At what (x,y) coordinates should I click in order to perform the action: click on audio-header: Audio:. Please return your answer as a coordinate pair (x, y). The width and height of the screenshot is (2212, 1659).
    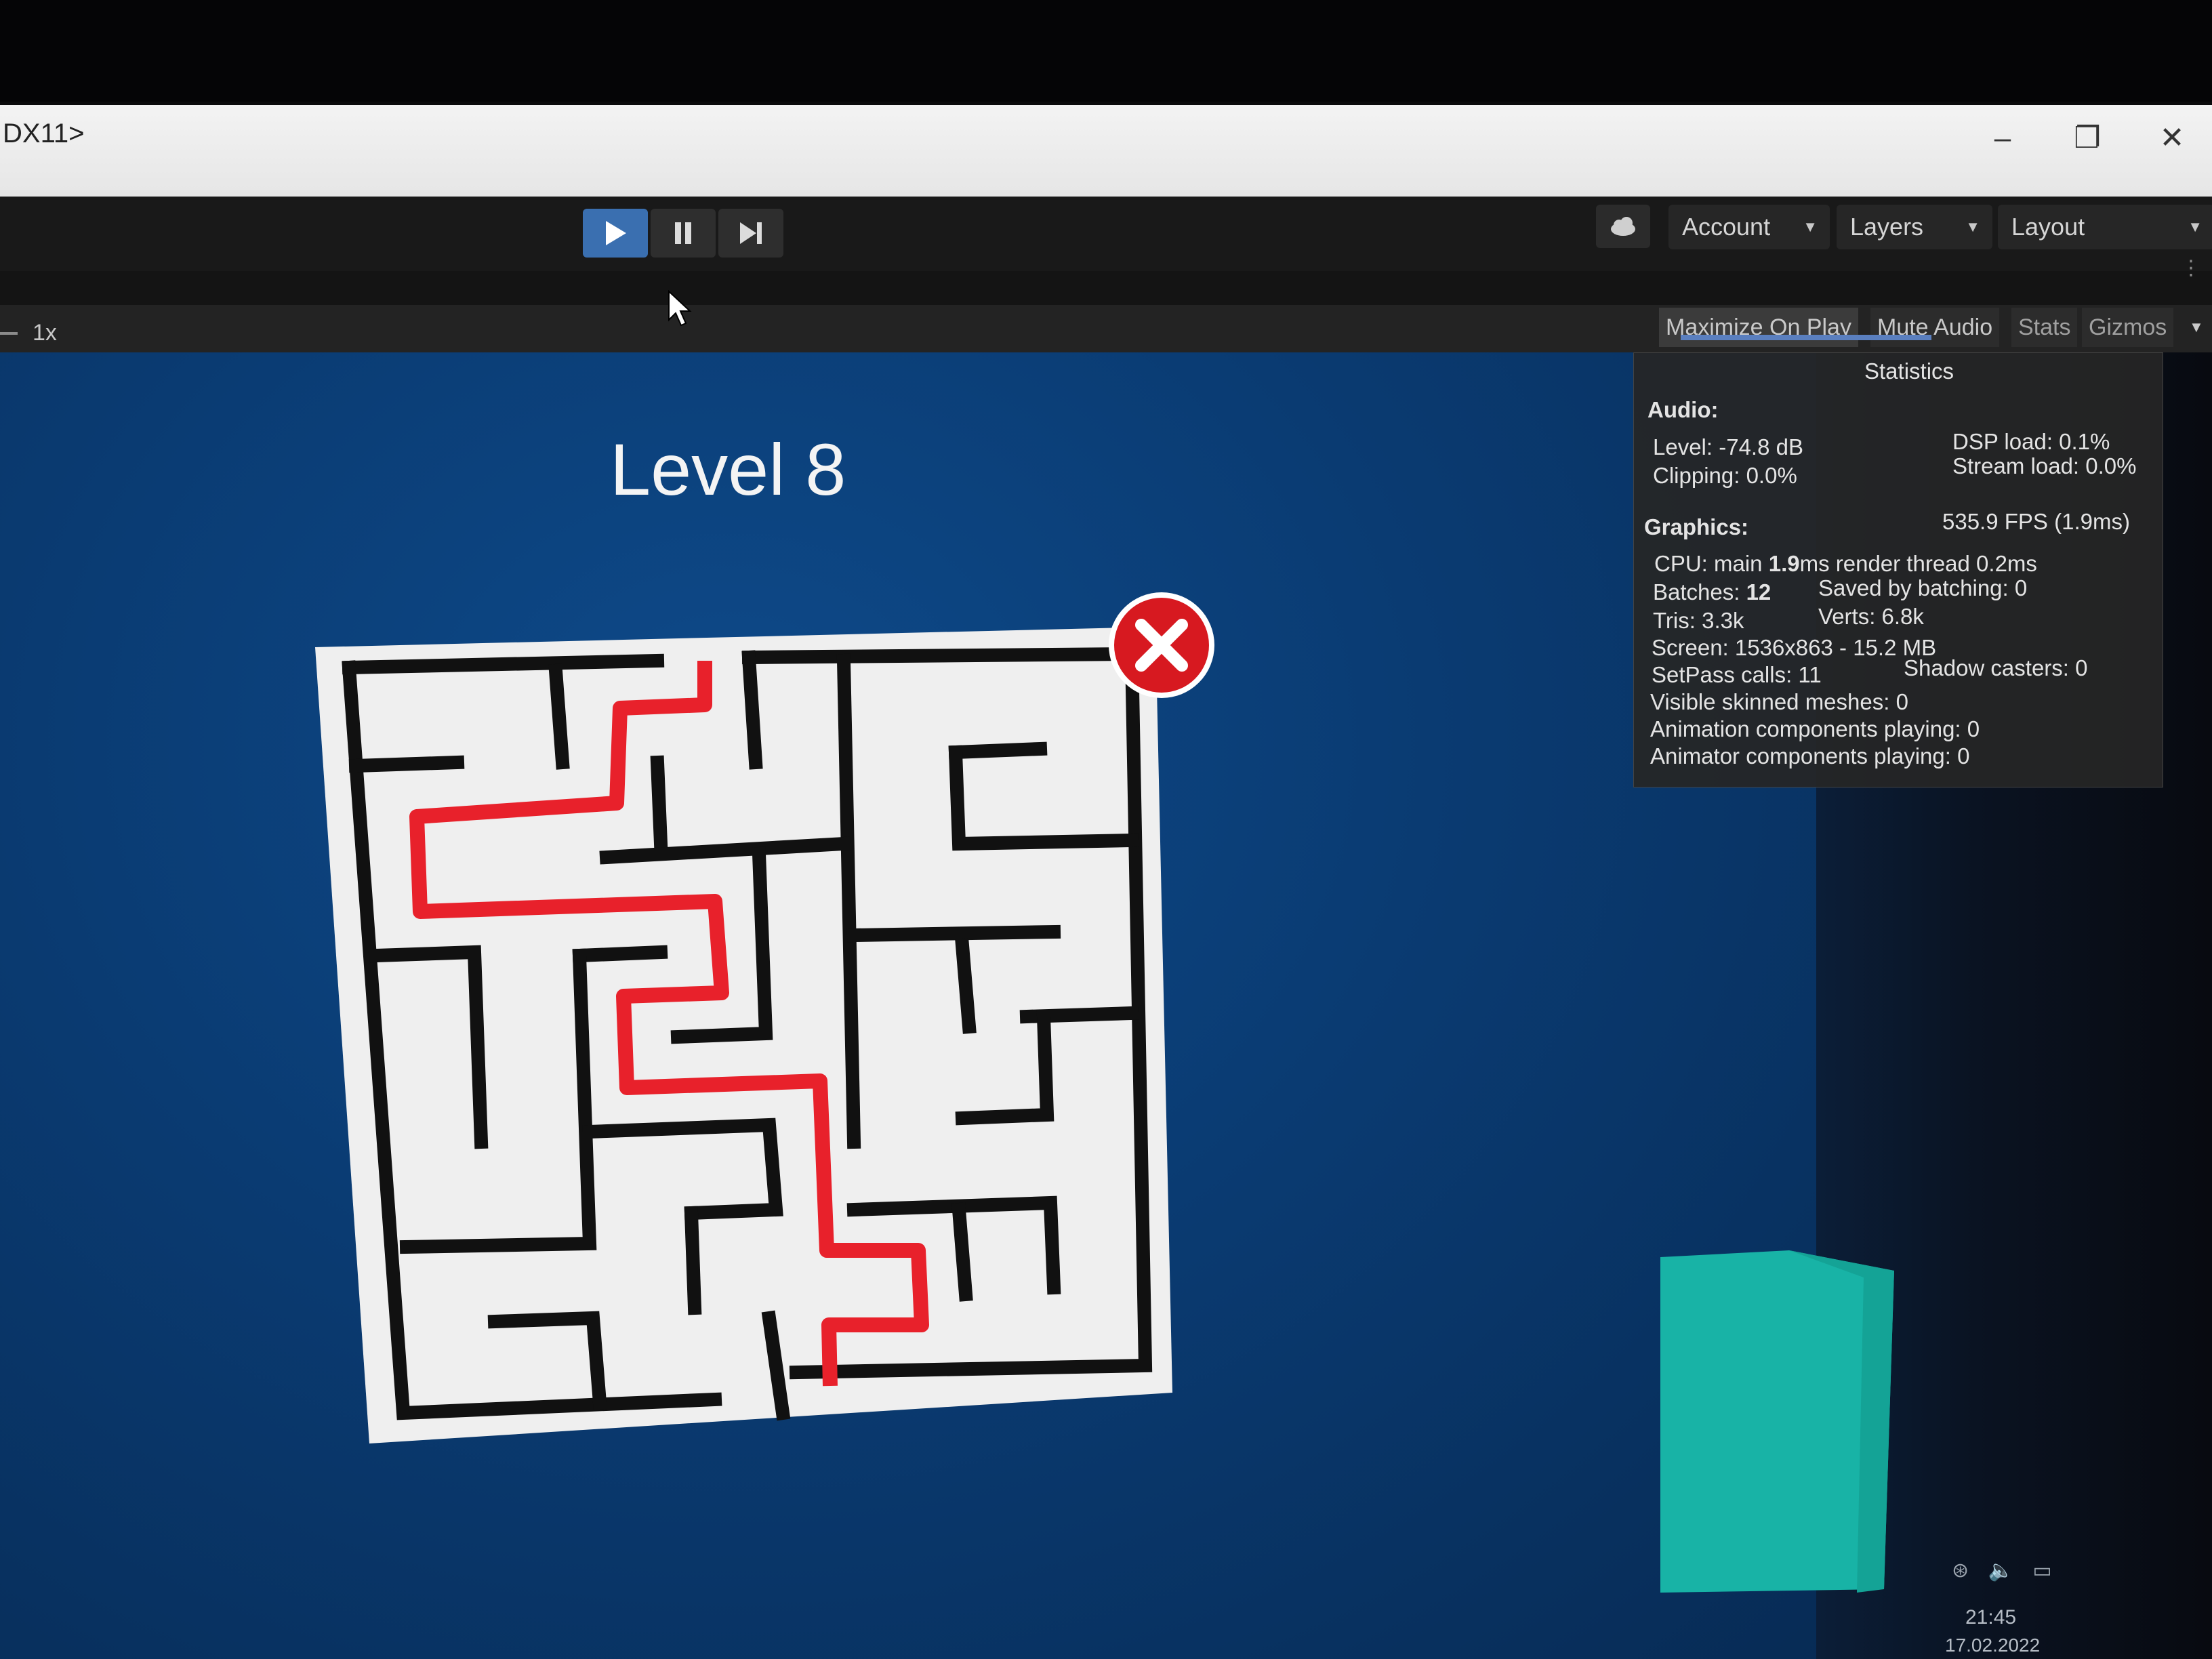
    Looking at the image, I should click on (1683, 409).